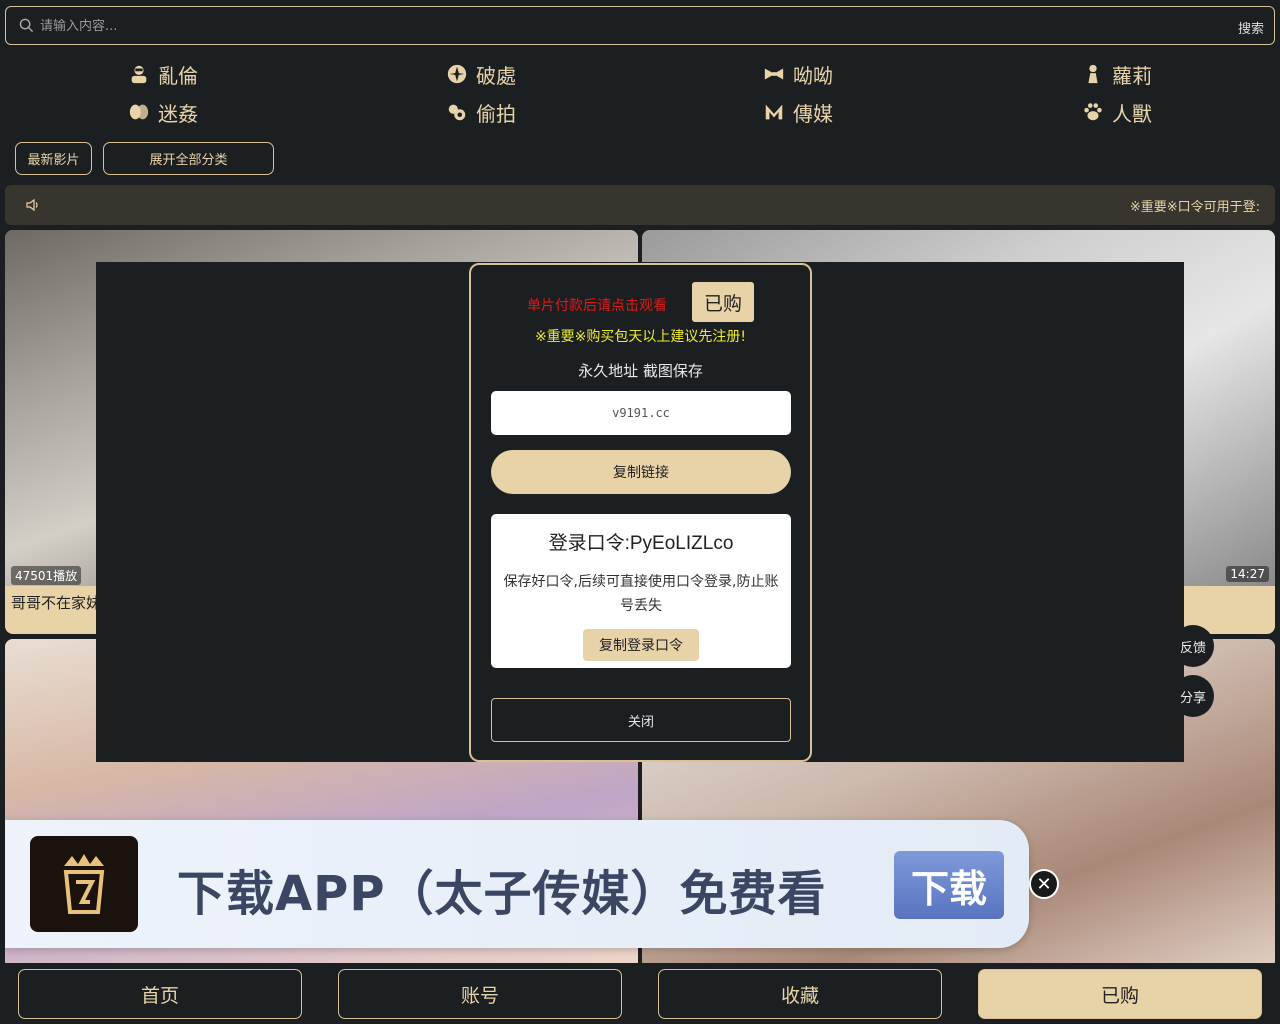 Image resolution: width=1280 pixels, height=1024 pixels. I want to click on category-mijian: 迷姦, so click(163, 112).